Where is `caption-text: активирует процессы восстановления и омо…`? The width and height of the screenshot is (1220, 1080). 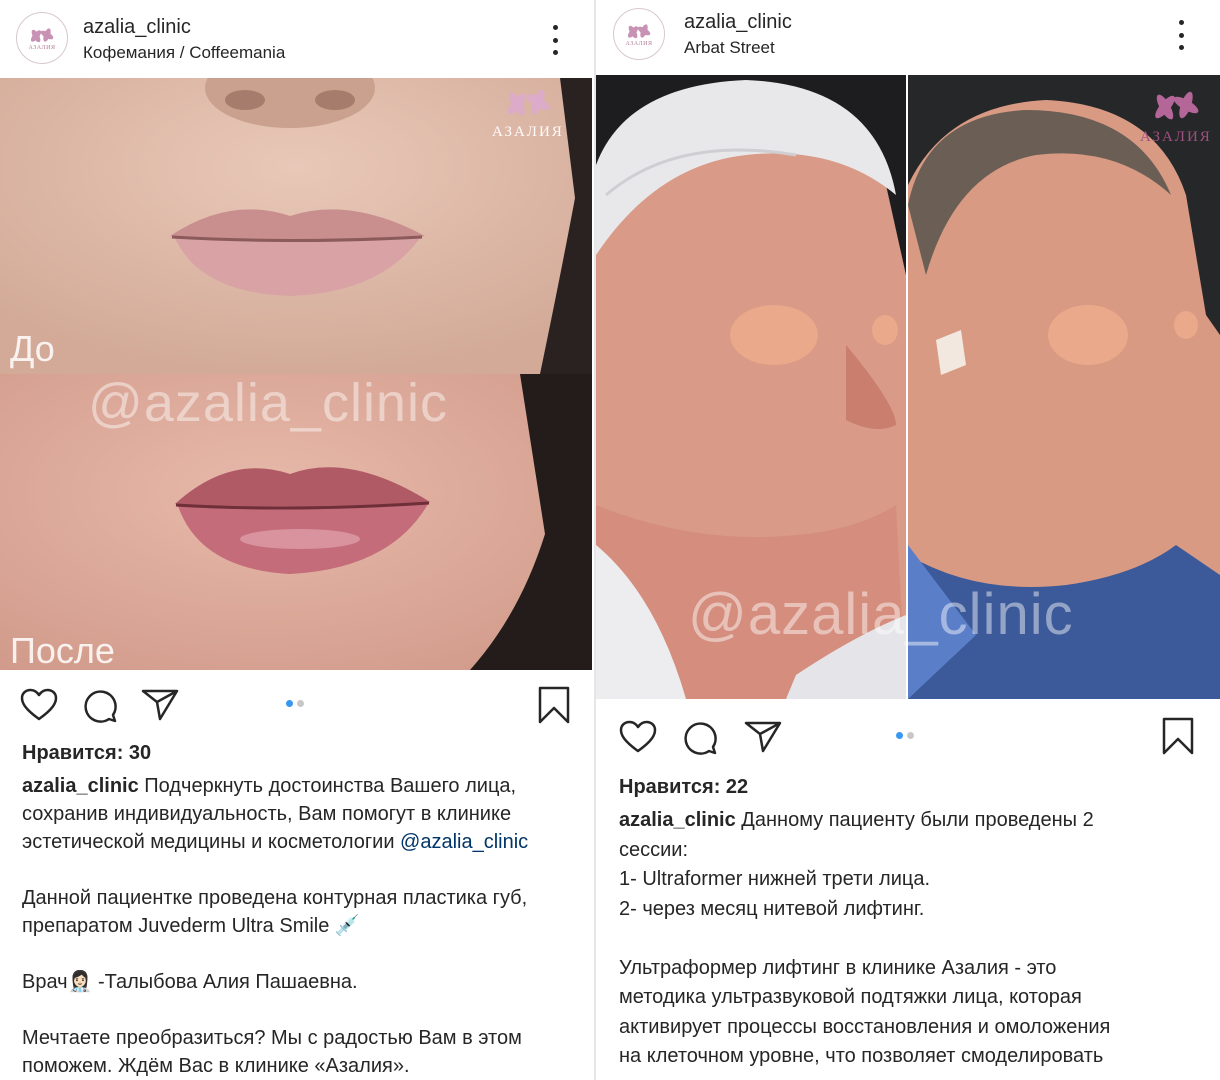 caption-text: активирует процессы восстановления и омо… is located at coordinates (865, 1026).